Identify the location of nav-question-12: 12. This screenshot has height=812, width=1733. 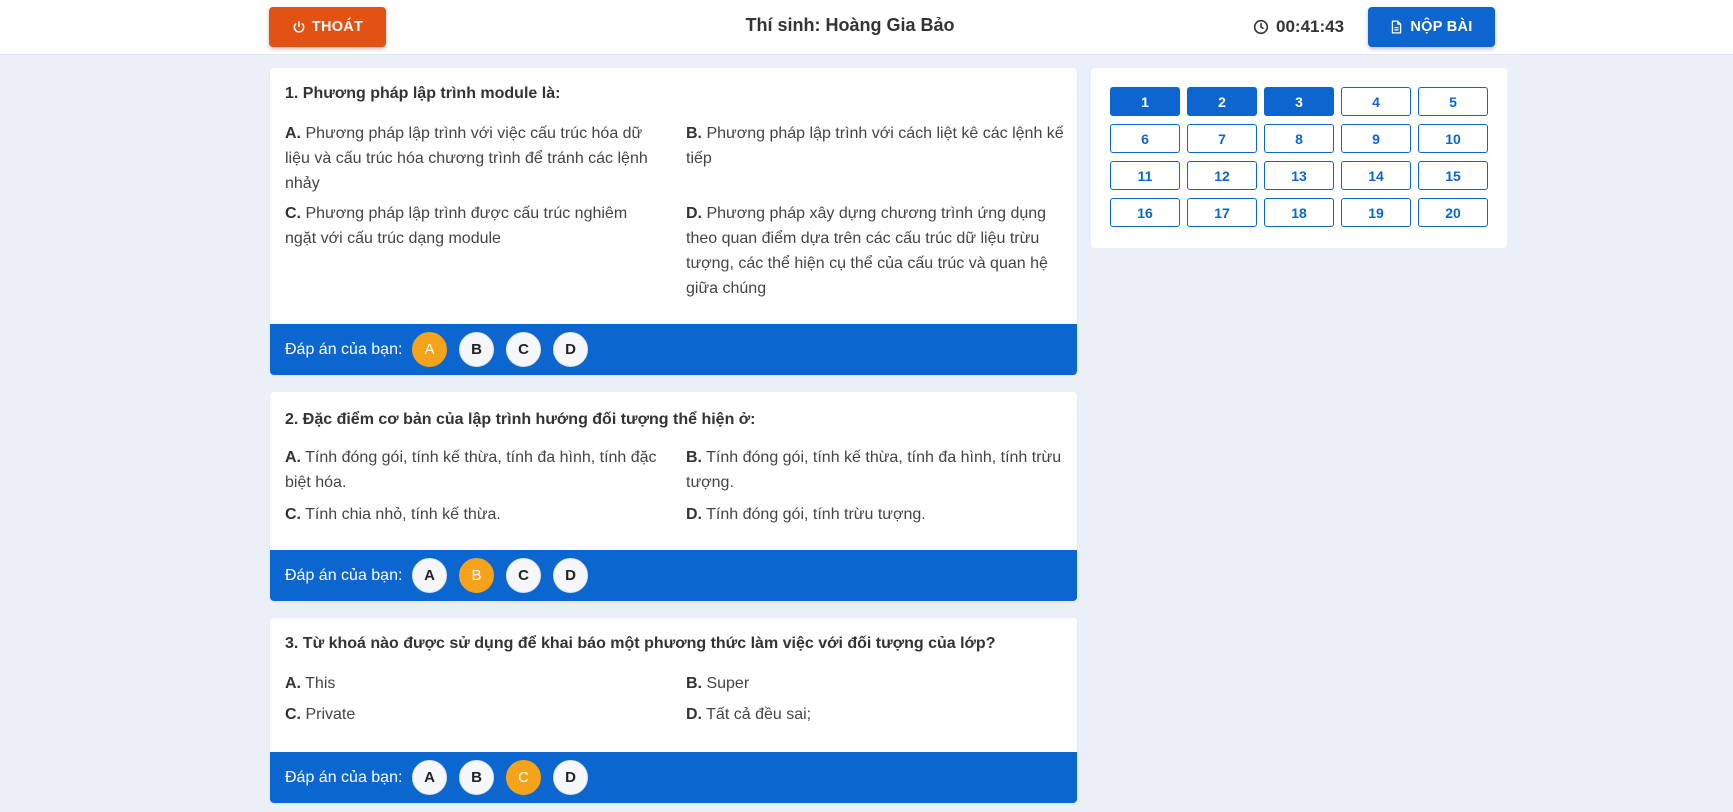
(1222, 175).